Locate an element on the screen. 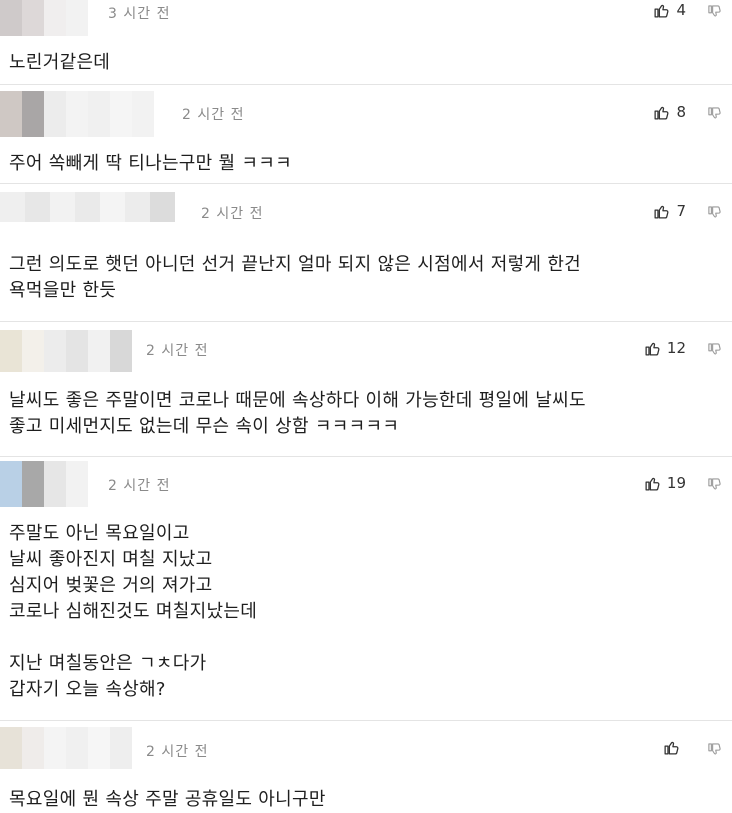  like-button: 12 is located at coordinates (665, 348).